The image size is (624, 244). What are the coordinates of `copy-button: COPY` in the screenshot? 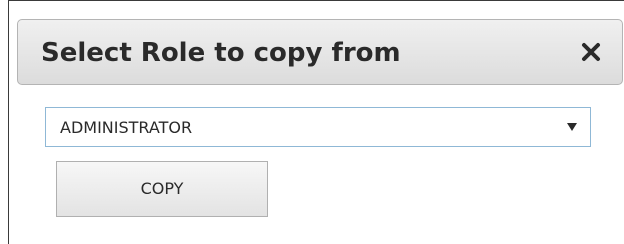 It's located at (162, 189).